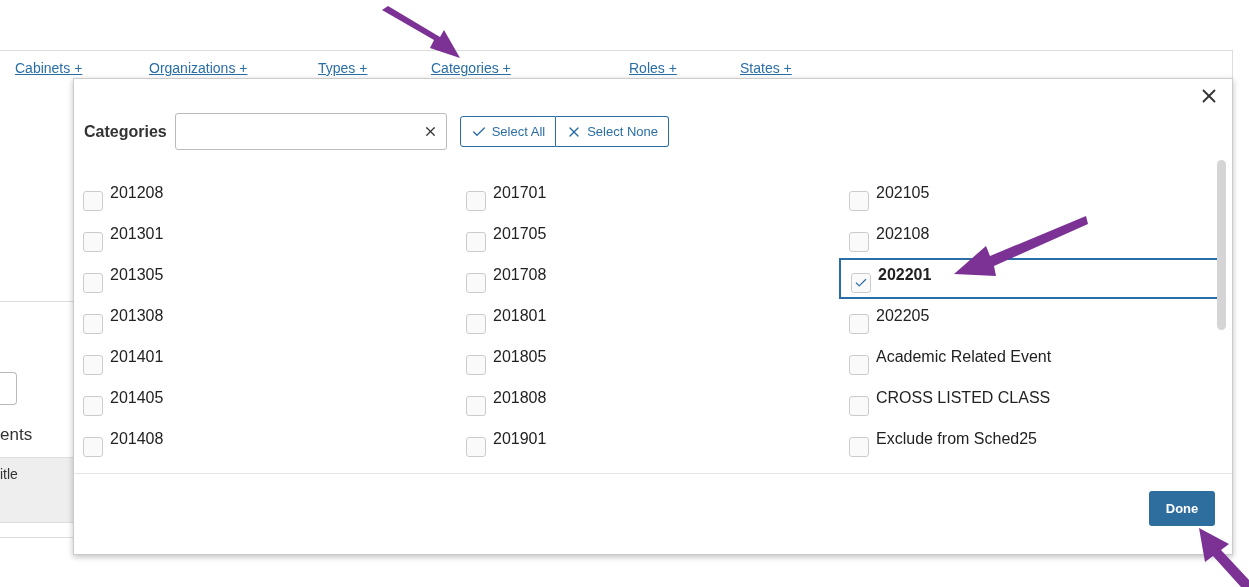  What do you see at coordinates (1034, 442) in the screenshot?
I see `category-option: Exclude from Sched25` at bounding box center [1034, 442].